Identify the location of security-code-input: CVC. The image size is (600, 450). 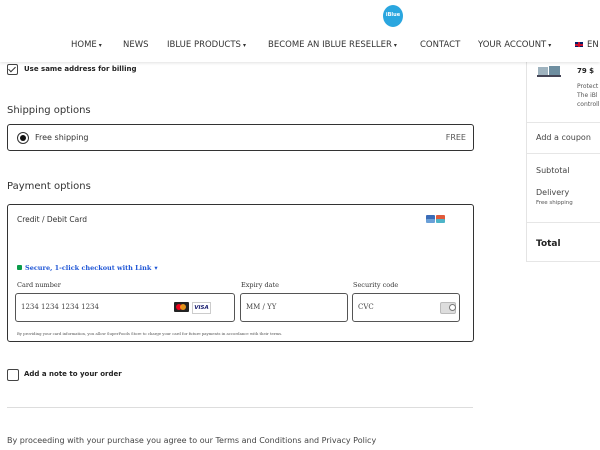
(406, 307).